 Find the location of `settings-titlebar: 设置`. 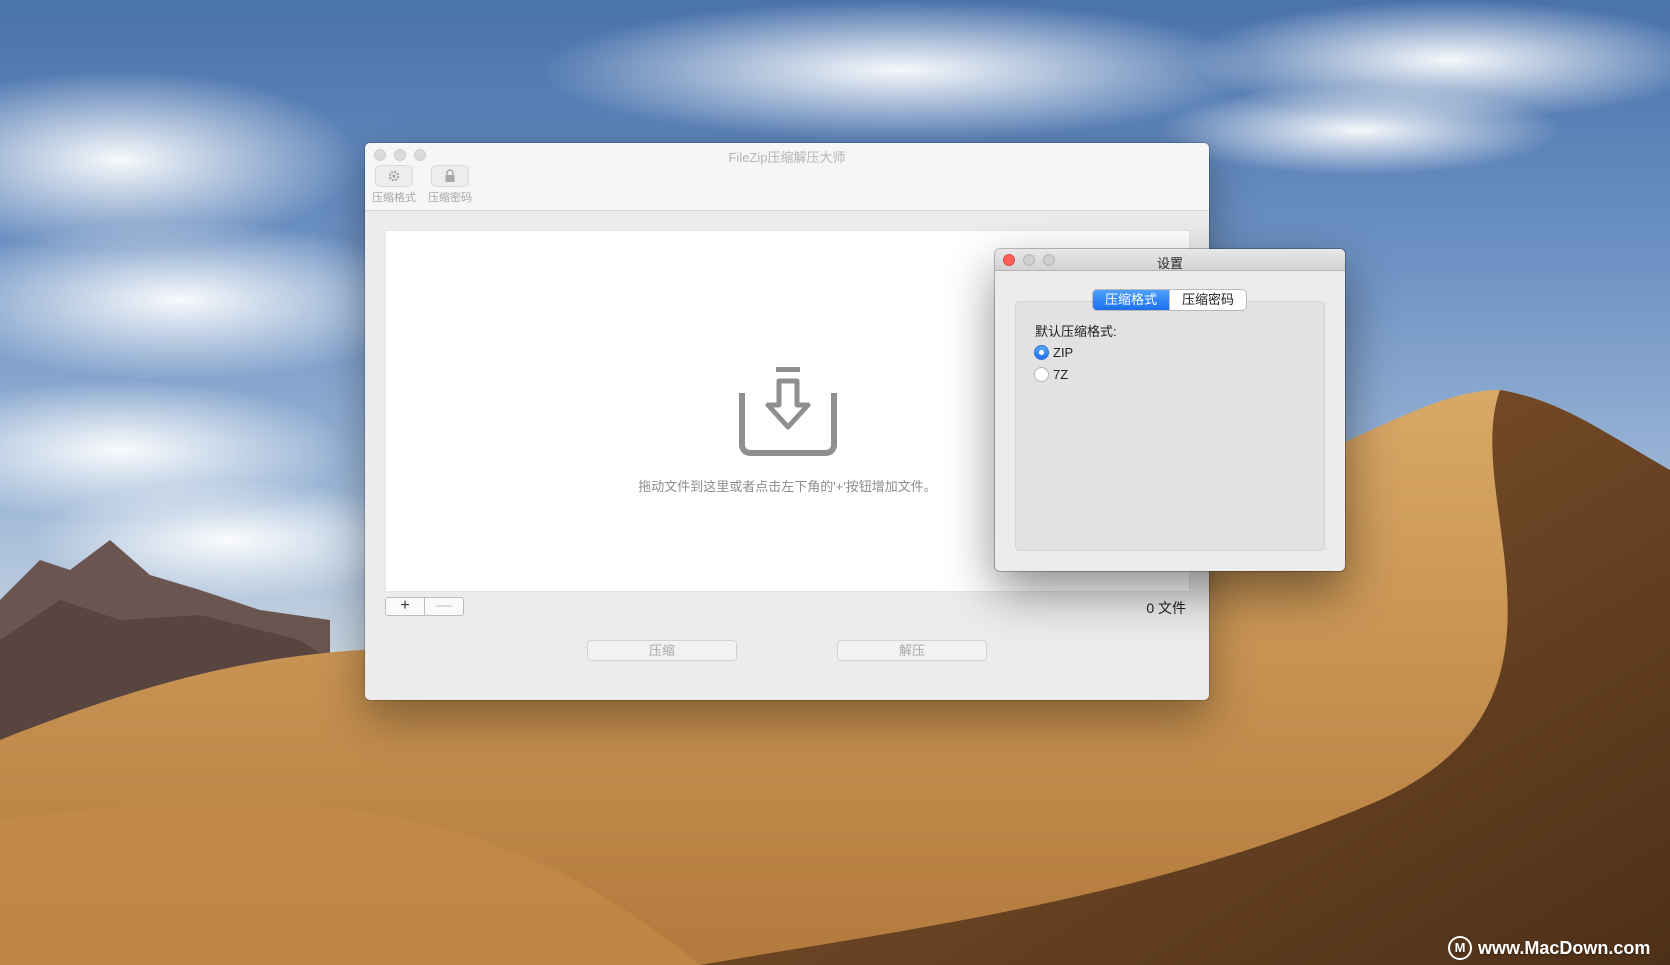

settings-titlebar: 设置 is located at coordinates (1170, 260).